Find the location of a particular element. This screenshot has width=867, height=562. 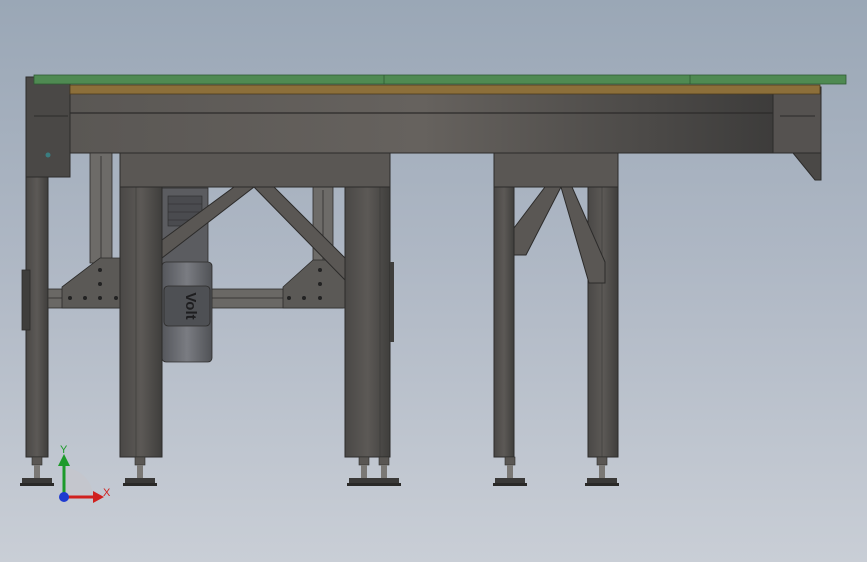

end-plate-bolt is located at coordinates (48, 155).